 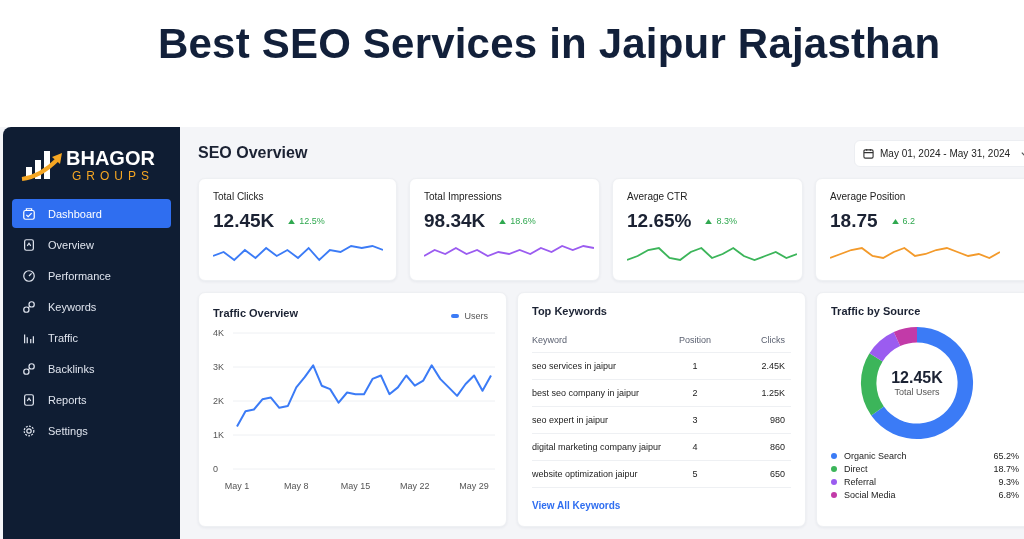 What do you see at coordinates (695, 339) in the screenshot?
I see `column-header: Position` at bounding box center [695, 339].